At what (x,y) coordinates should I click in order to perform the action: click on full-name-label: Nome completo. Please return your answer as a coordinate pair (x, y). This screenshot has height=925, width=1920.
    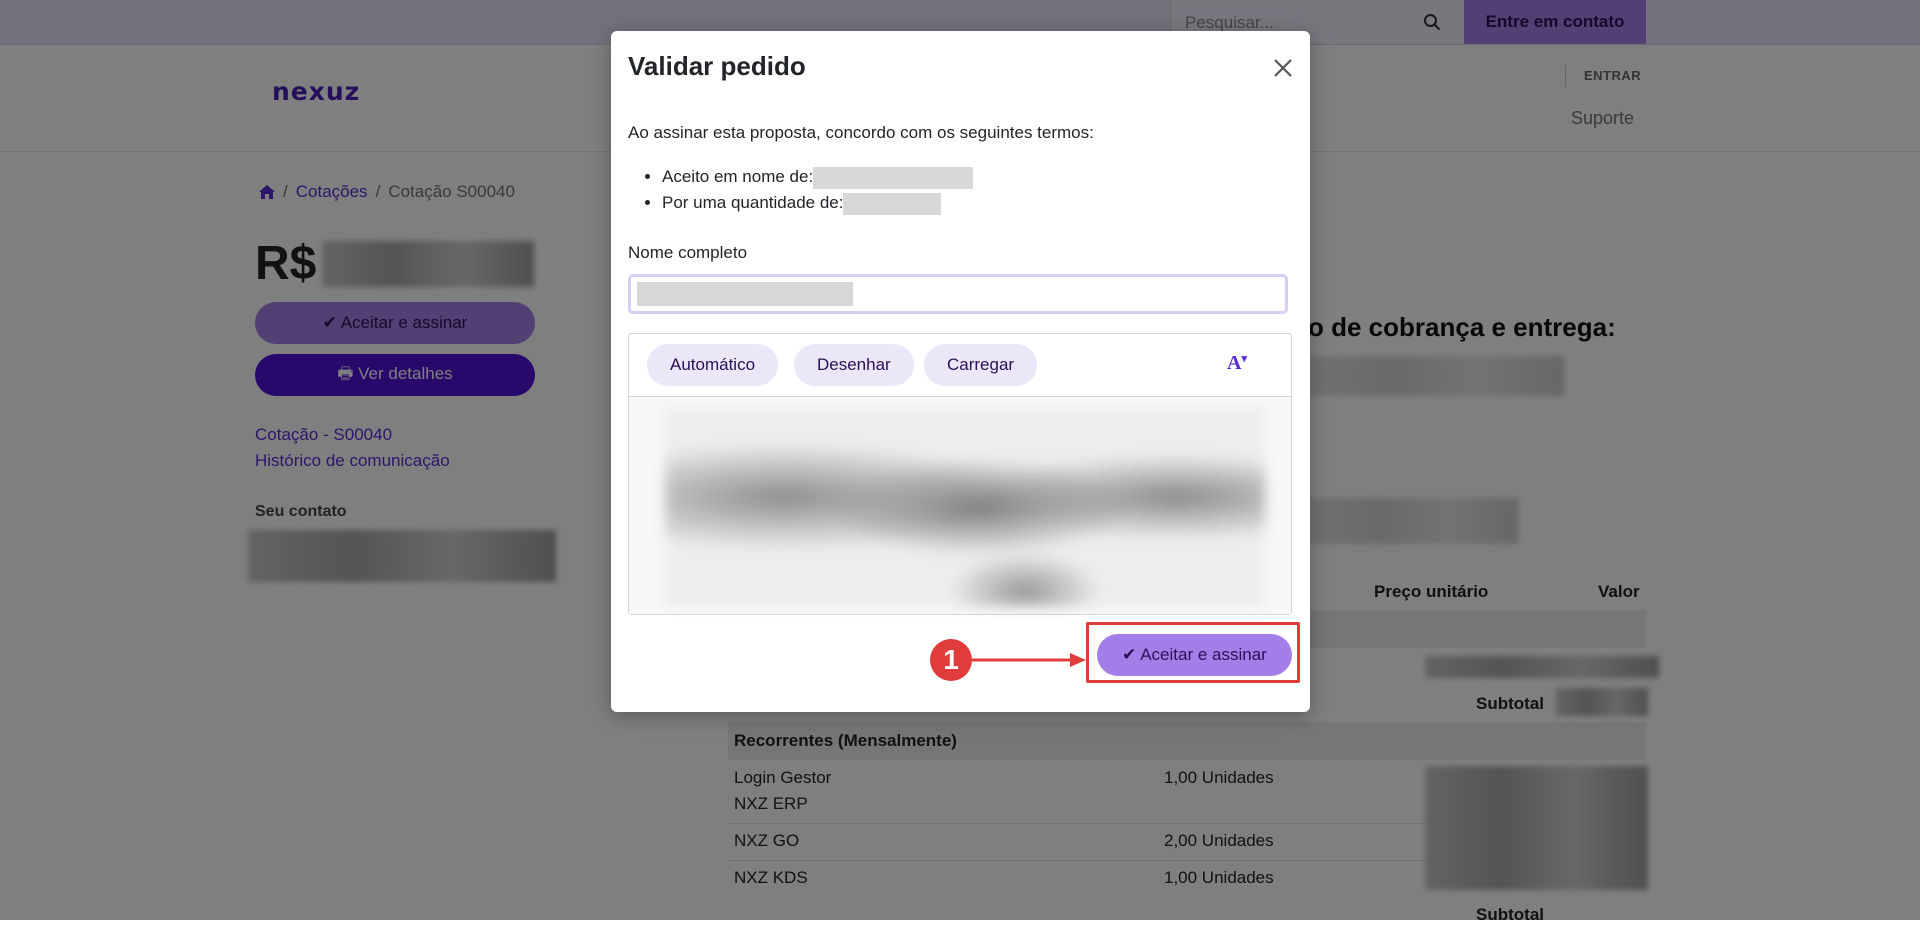
    Looking at the image, I should click on (688, 252).